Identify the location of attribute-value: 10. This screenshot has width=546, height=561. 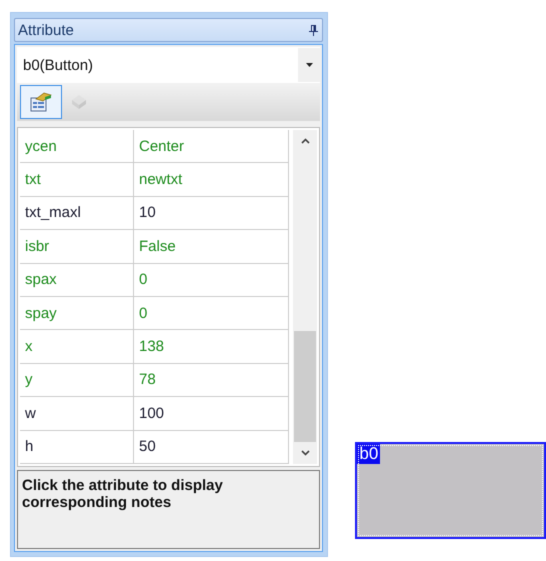
(211, 213).